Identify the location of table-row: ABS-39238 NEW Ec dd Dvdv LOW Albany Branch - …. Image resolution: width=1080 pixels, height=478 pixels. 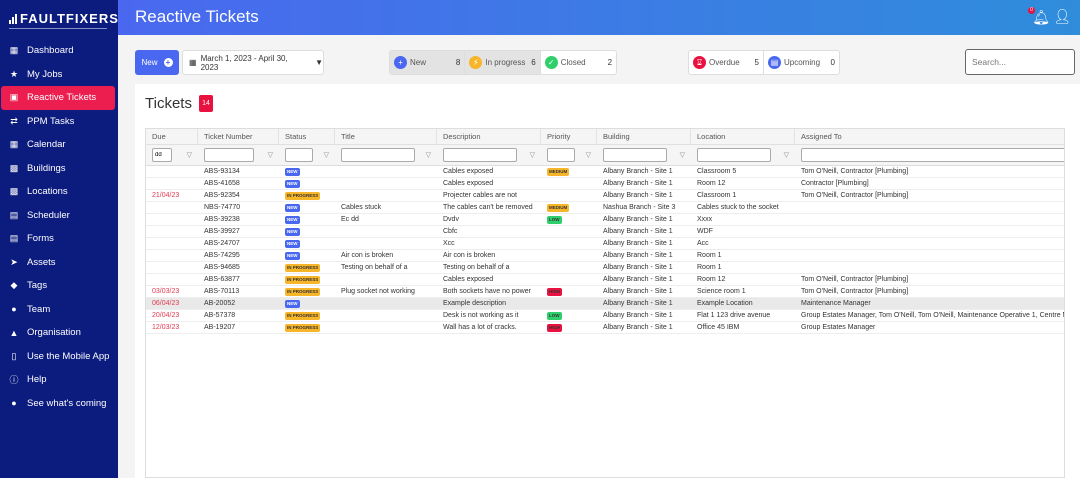
(605, 220).